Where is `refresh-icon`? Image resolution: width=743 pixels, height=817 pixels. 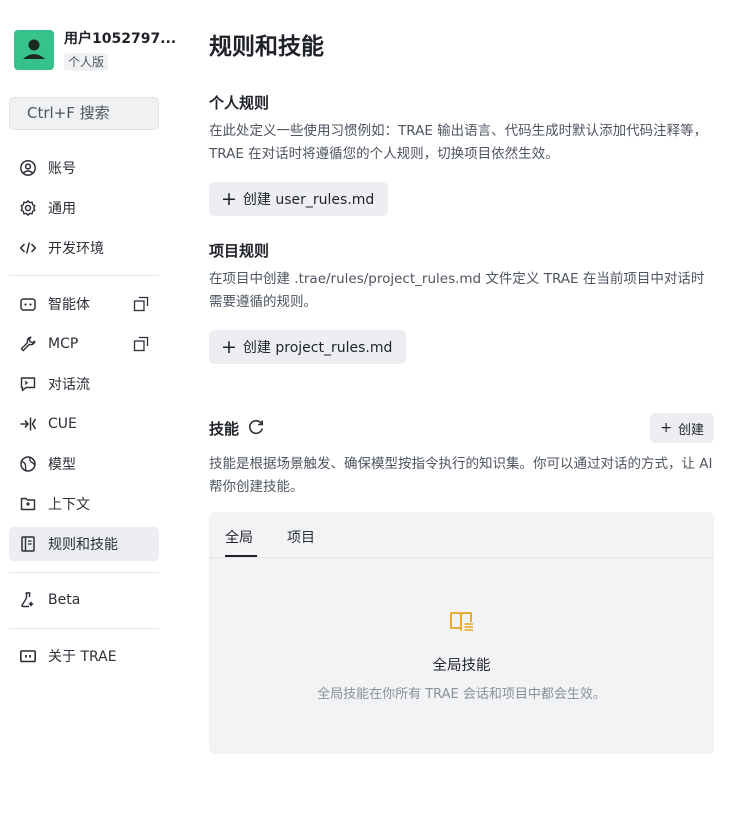
refresh-icon is located at coordinates (256, 427).